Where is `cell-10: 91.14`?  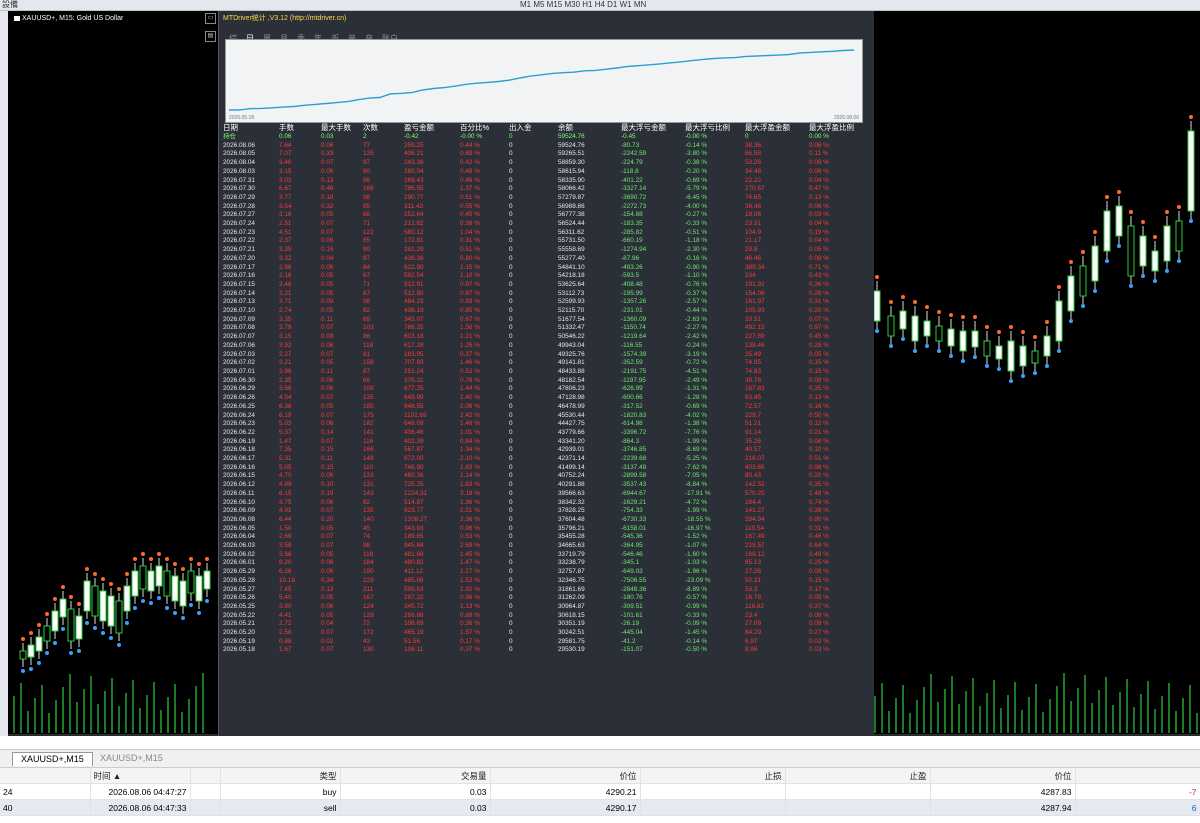
cell-10: 91.14 is located at coordinates (753, 432).